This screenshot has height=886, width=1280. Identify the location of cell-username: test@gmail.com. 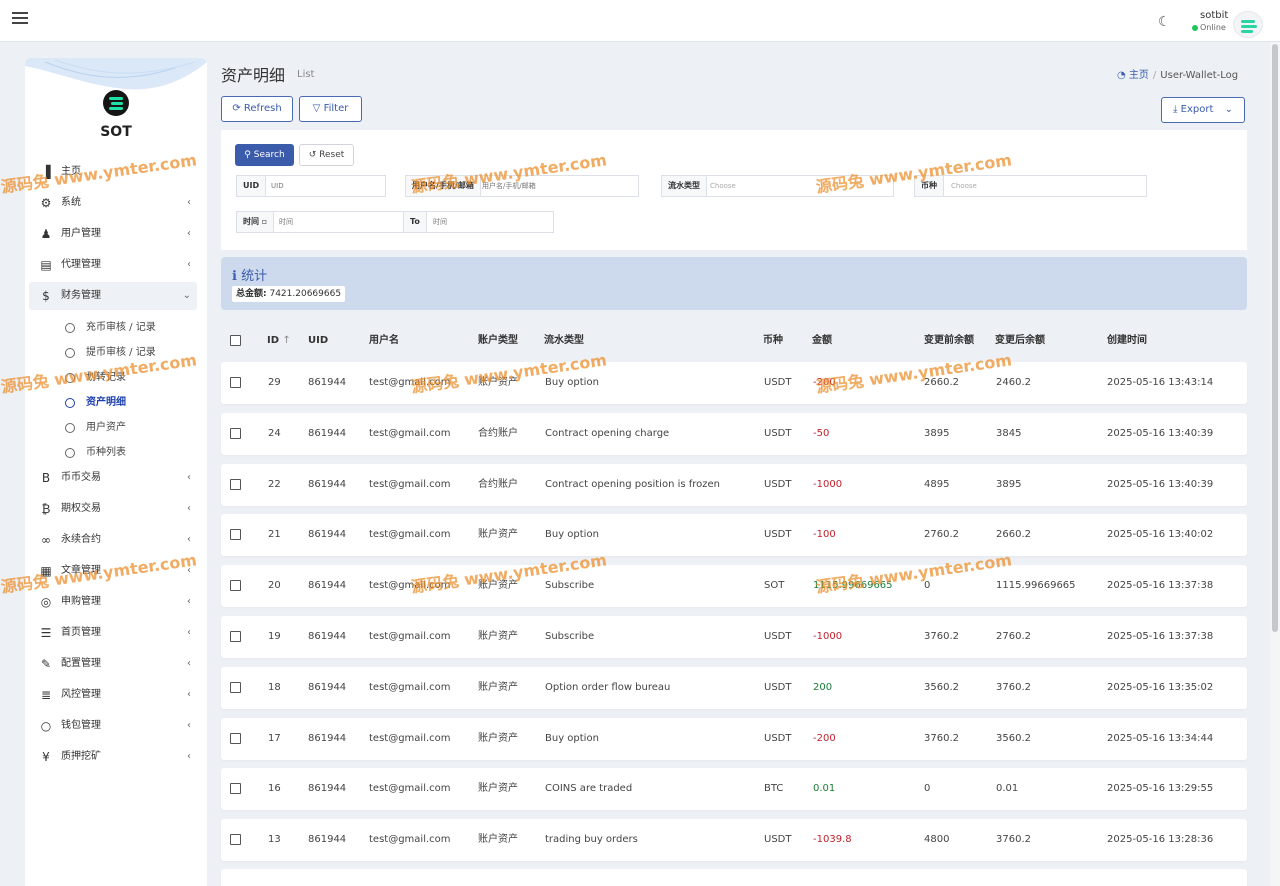
(410, 738).